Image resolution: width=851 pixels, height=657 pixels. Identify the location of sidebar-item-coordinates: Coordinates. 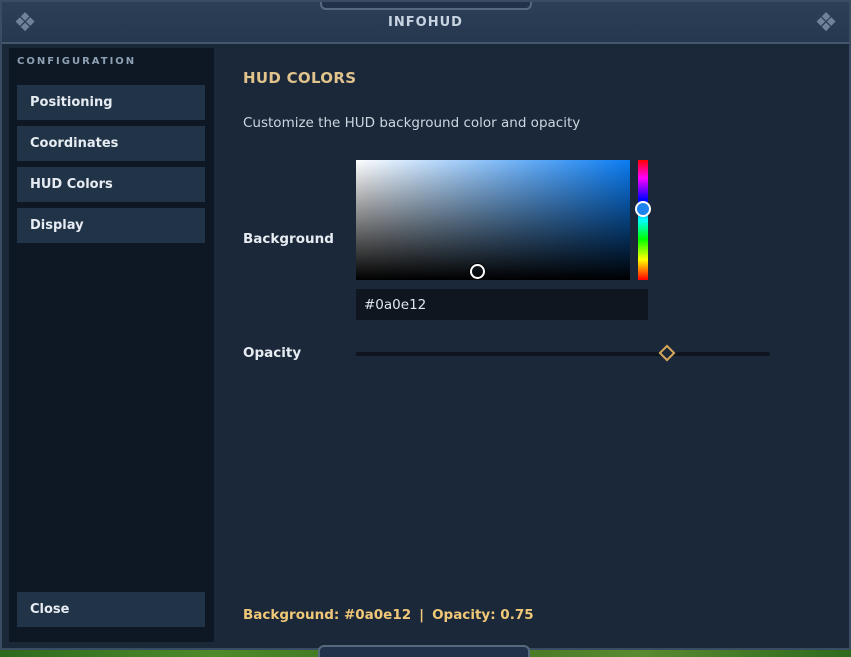
(111, 143).